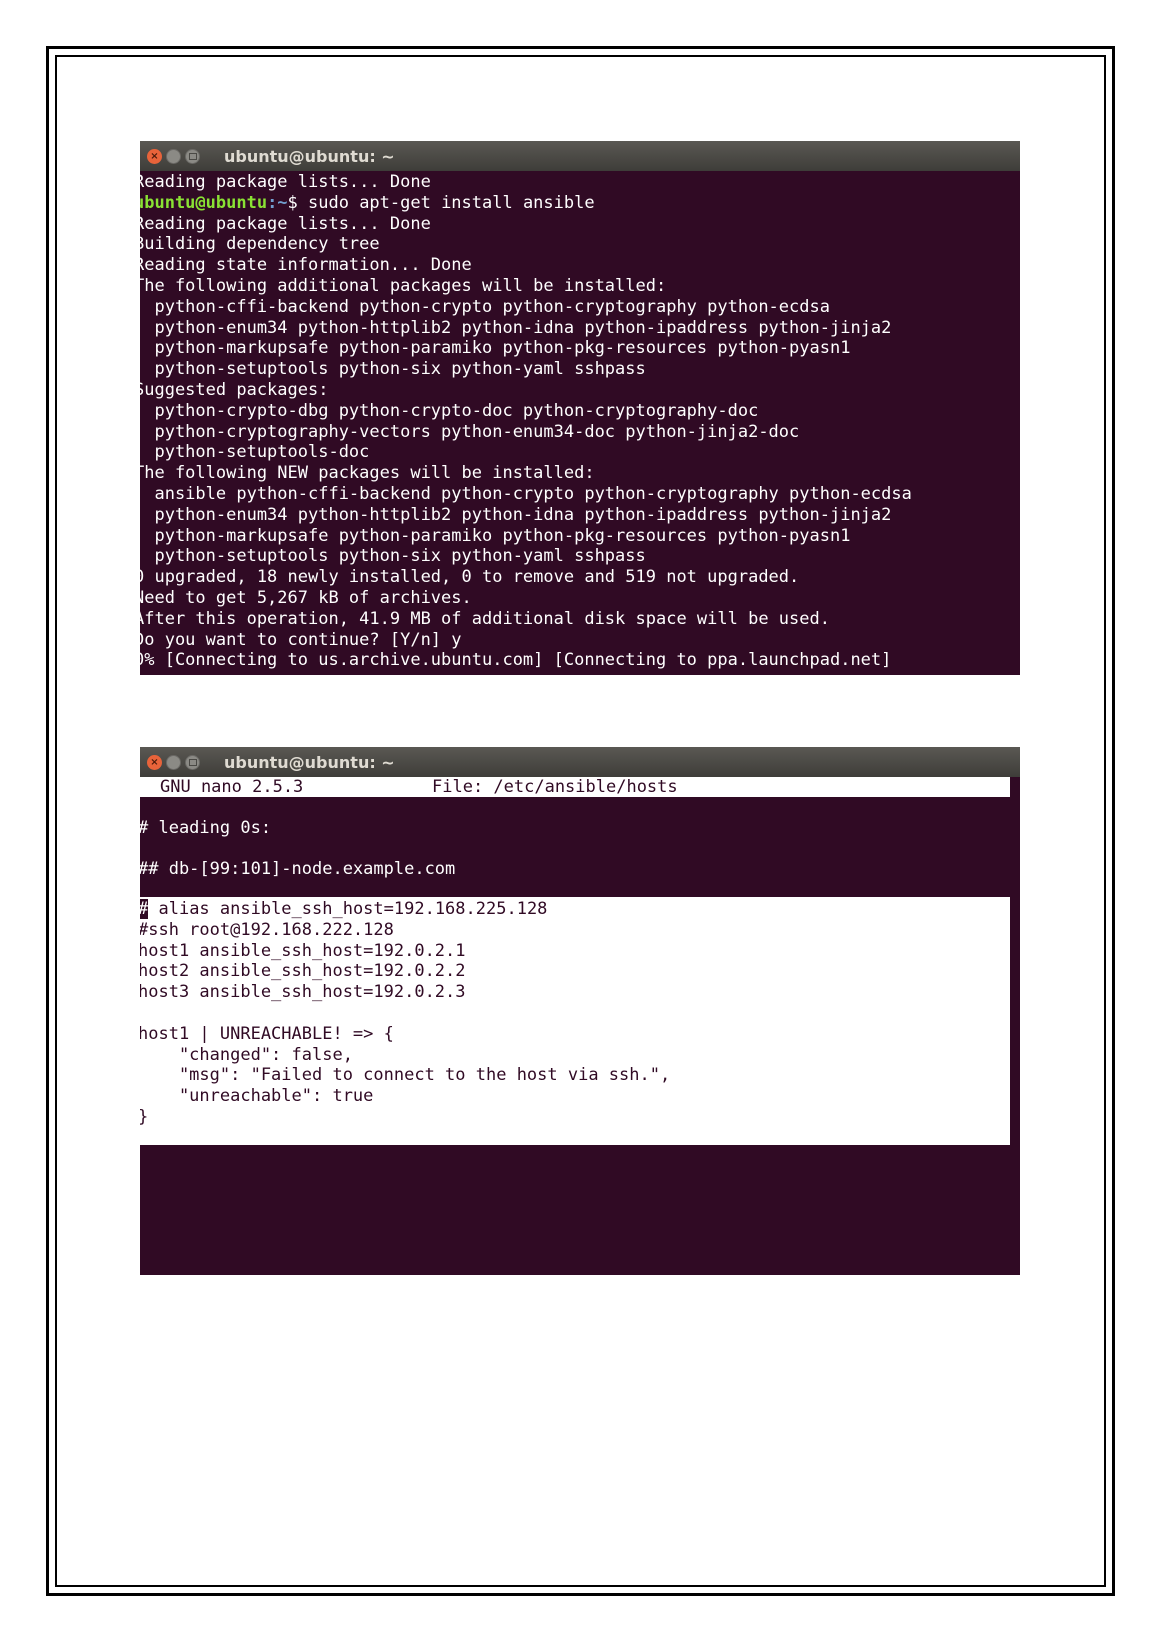 The image size is (1158, 1638). I want to click on editor-line: ## db-[99:101]-node.example.com, so click(298, 869).